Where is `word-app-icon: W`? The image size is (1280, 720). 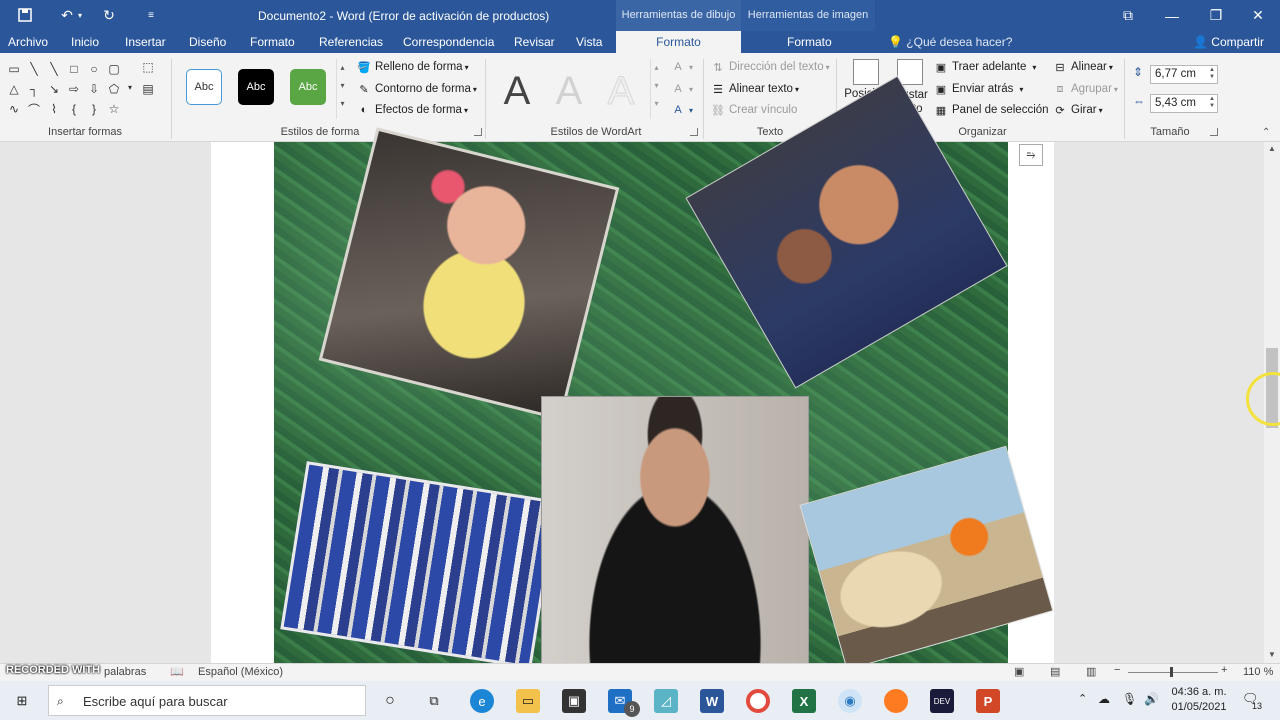
word-app-icon: W is located at coordinates (712, 701).